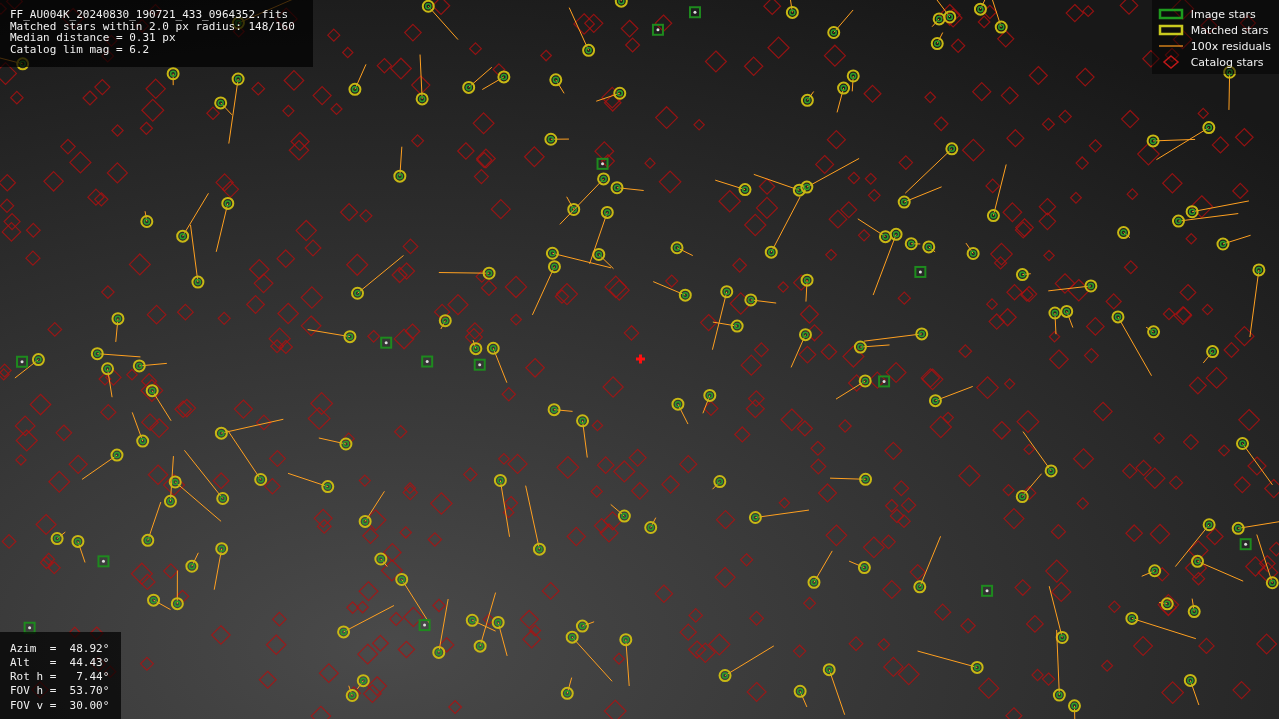  I want to click on image-marker-icon, so click(1170, 14).